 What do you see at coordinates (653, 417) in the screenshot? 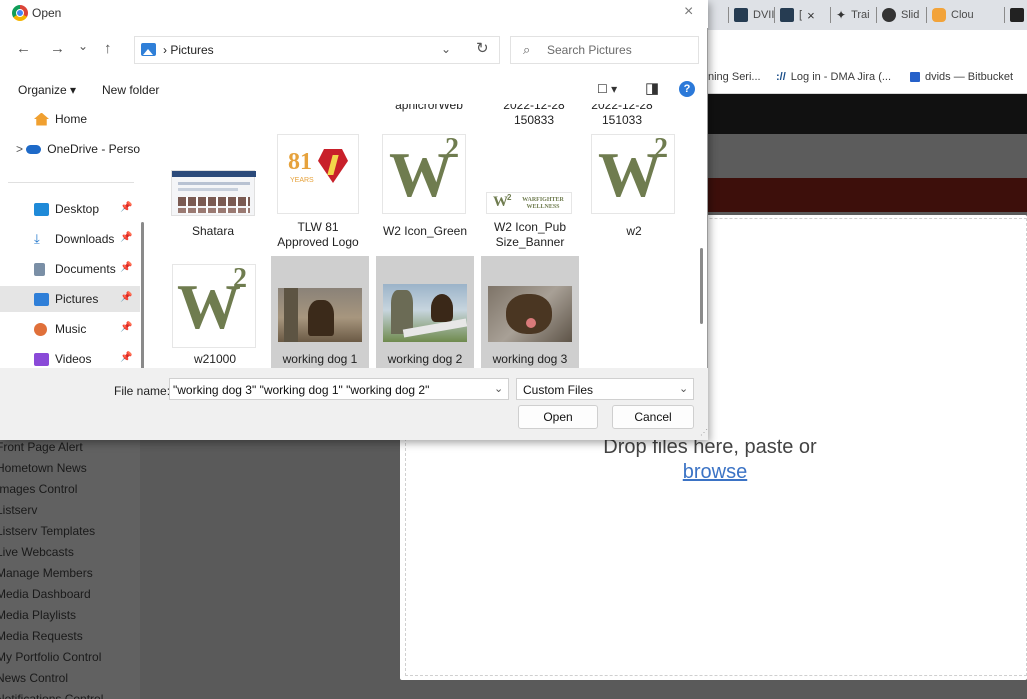
I see `cancel-button: Cancel` at bounding box center [653, 417].